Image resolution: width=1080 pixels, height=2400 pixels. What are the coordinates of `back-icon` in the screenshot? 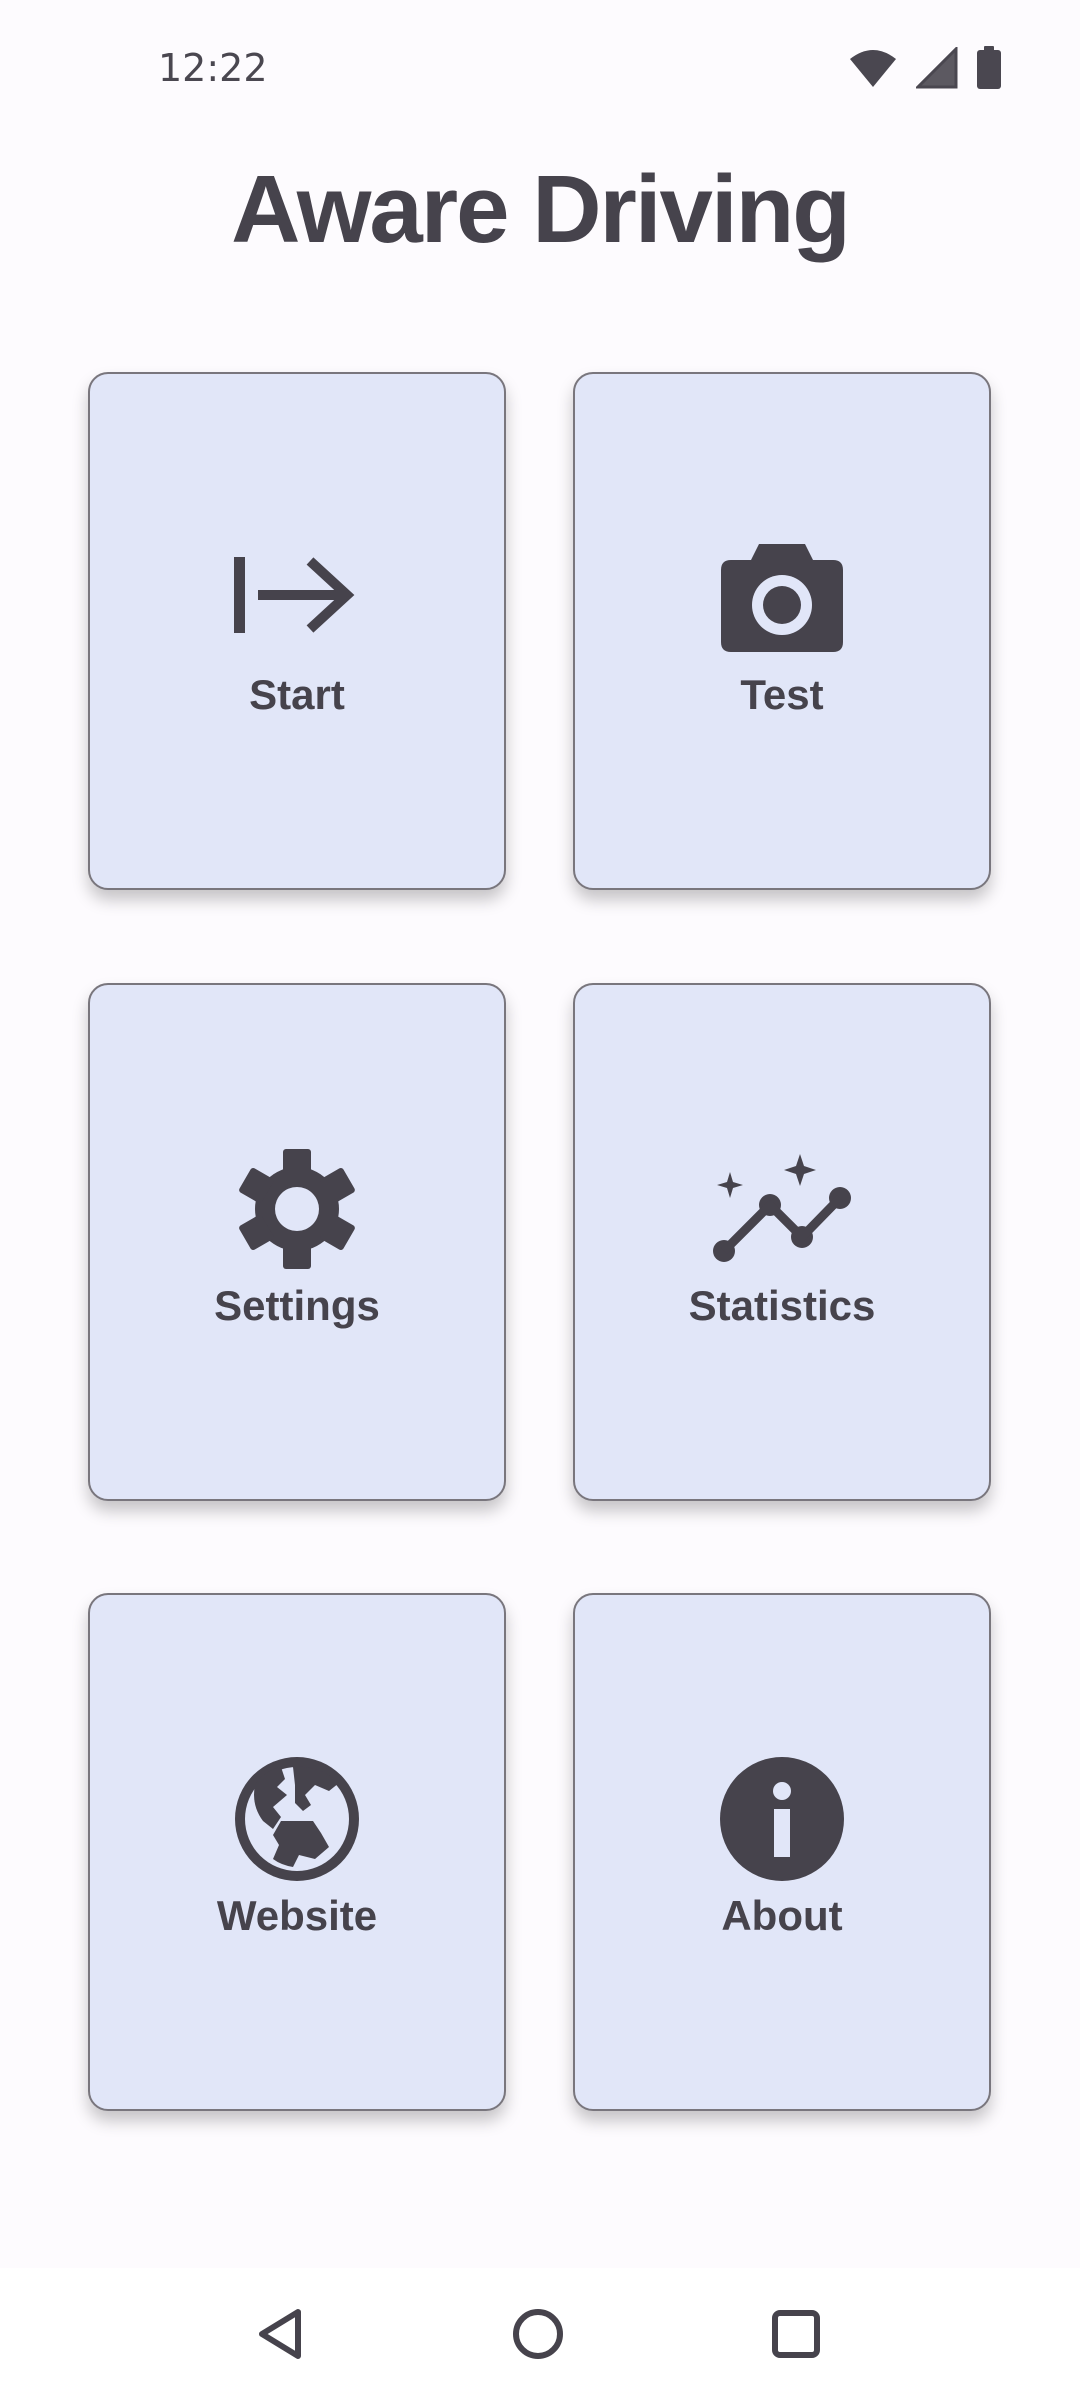 It's located at (280, 2334).